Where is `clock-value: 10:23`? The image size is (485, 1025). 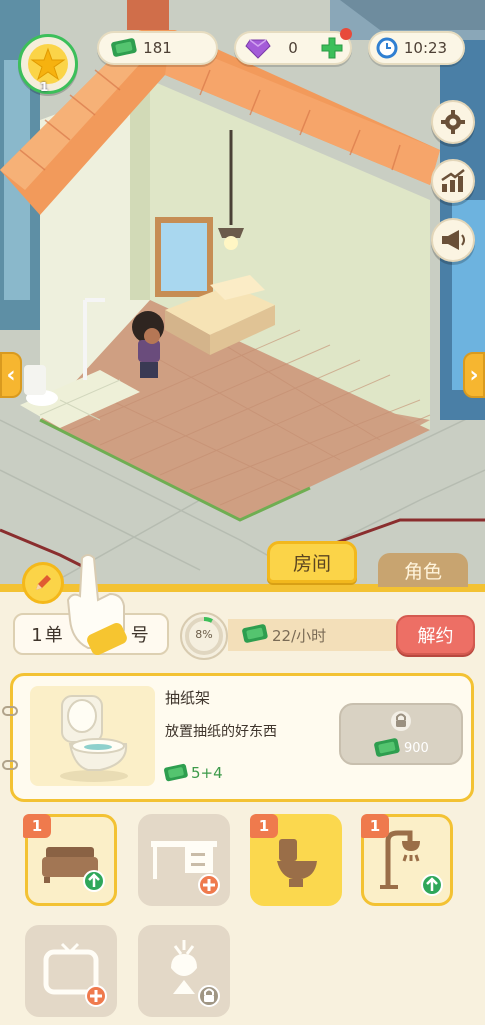 clock-value: 10:23 is located at coordinates (425, 48).